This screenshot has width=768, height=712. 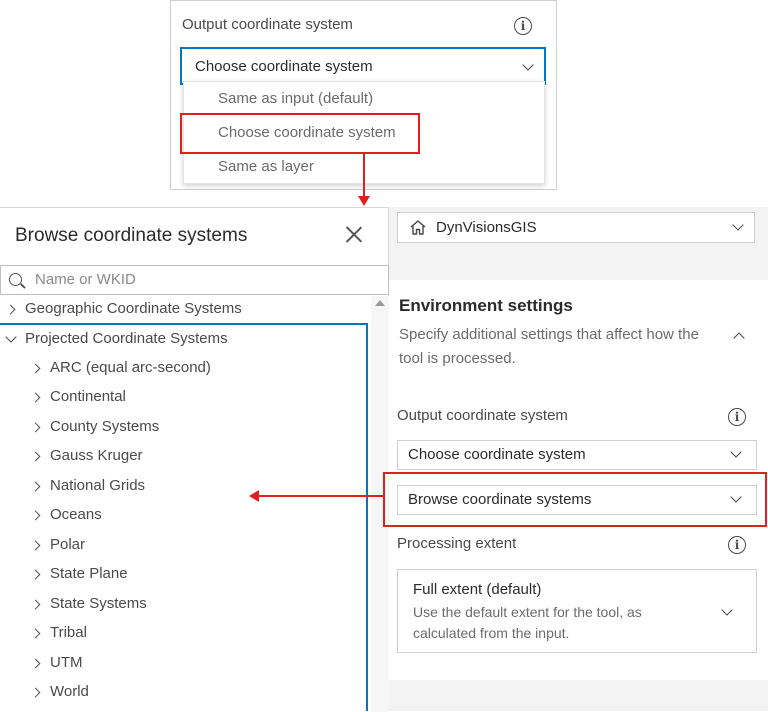 What do you see at coordinates (576, 227) in the screenshot?
I see `portal-select: DynVisionsGIS` at bounding box center [576, 227].